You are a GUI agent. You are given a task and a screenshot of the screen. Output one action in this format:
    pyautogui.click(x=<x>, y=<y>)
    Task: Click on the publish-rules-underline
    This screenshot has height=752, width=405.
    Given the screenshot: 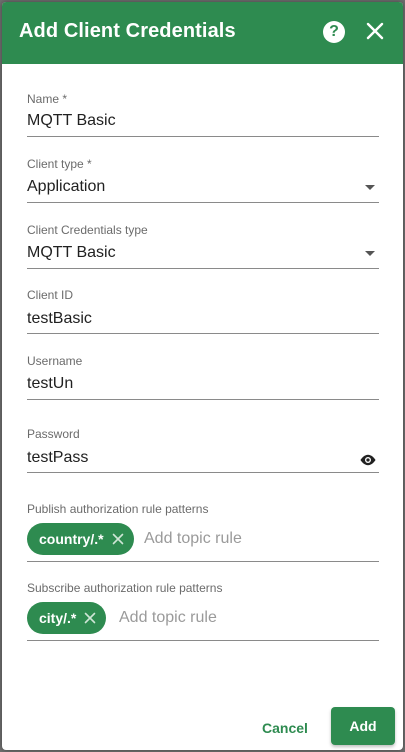 What is the action you would take?
    pyautogui.click(x=203, y=561)
    